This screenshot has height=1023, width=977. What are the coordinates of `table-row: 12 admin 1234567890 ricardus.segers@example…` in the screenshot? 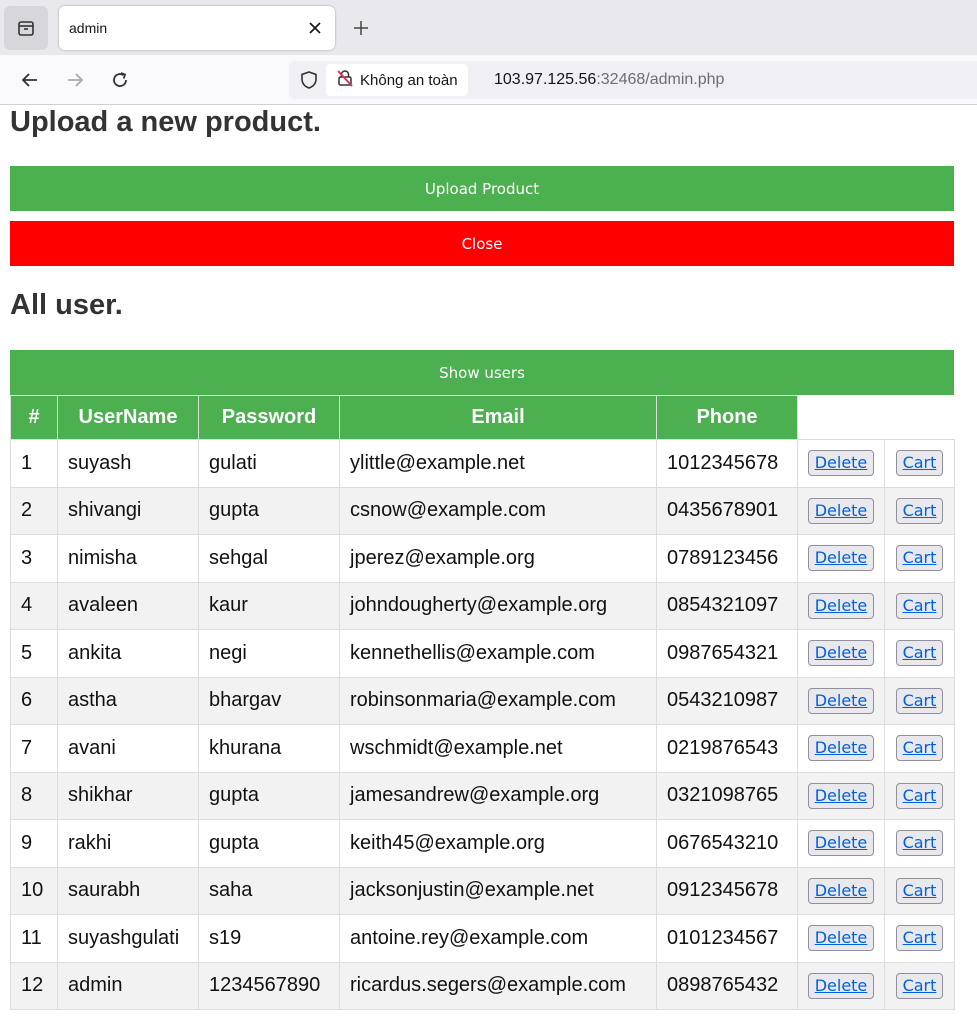 It's located at (482, 985).